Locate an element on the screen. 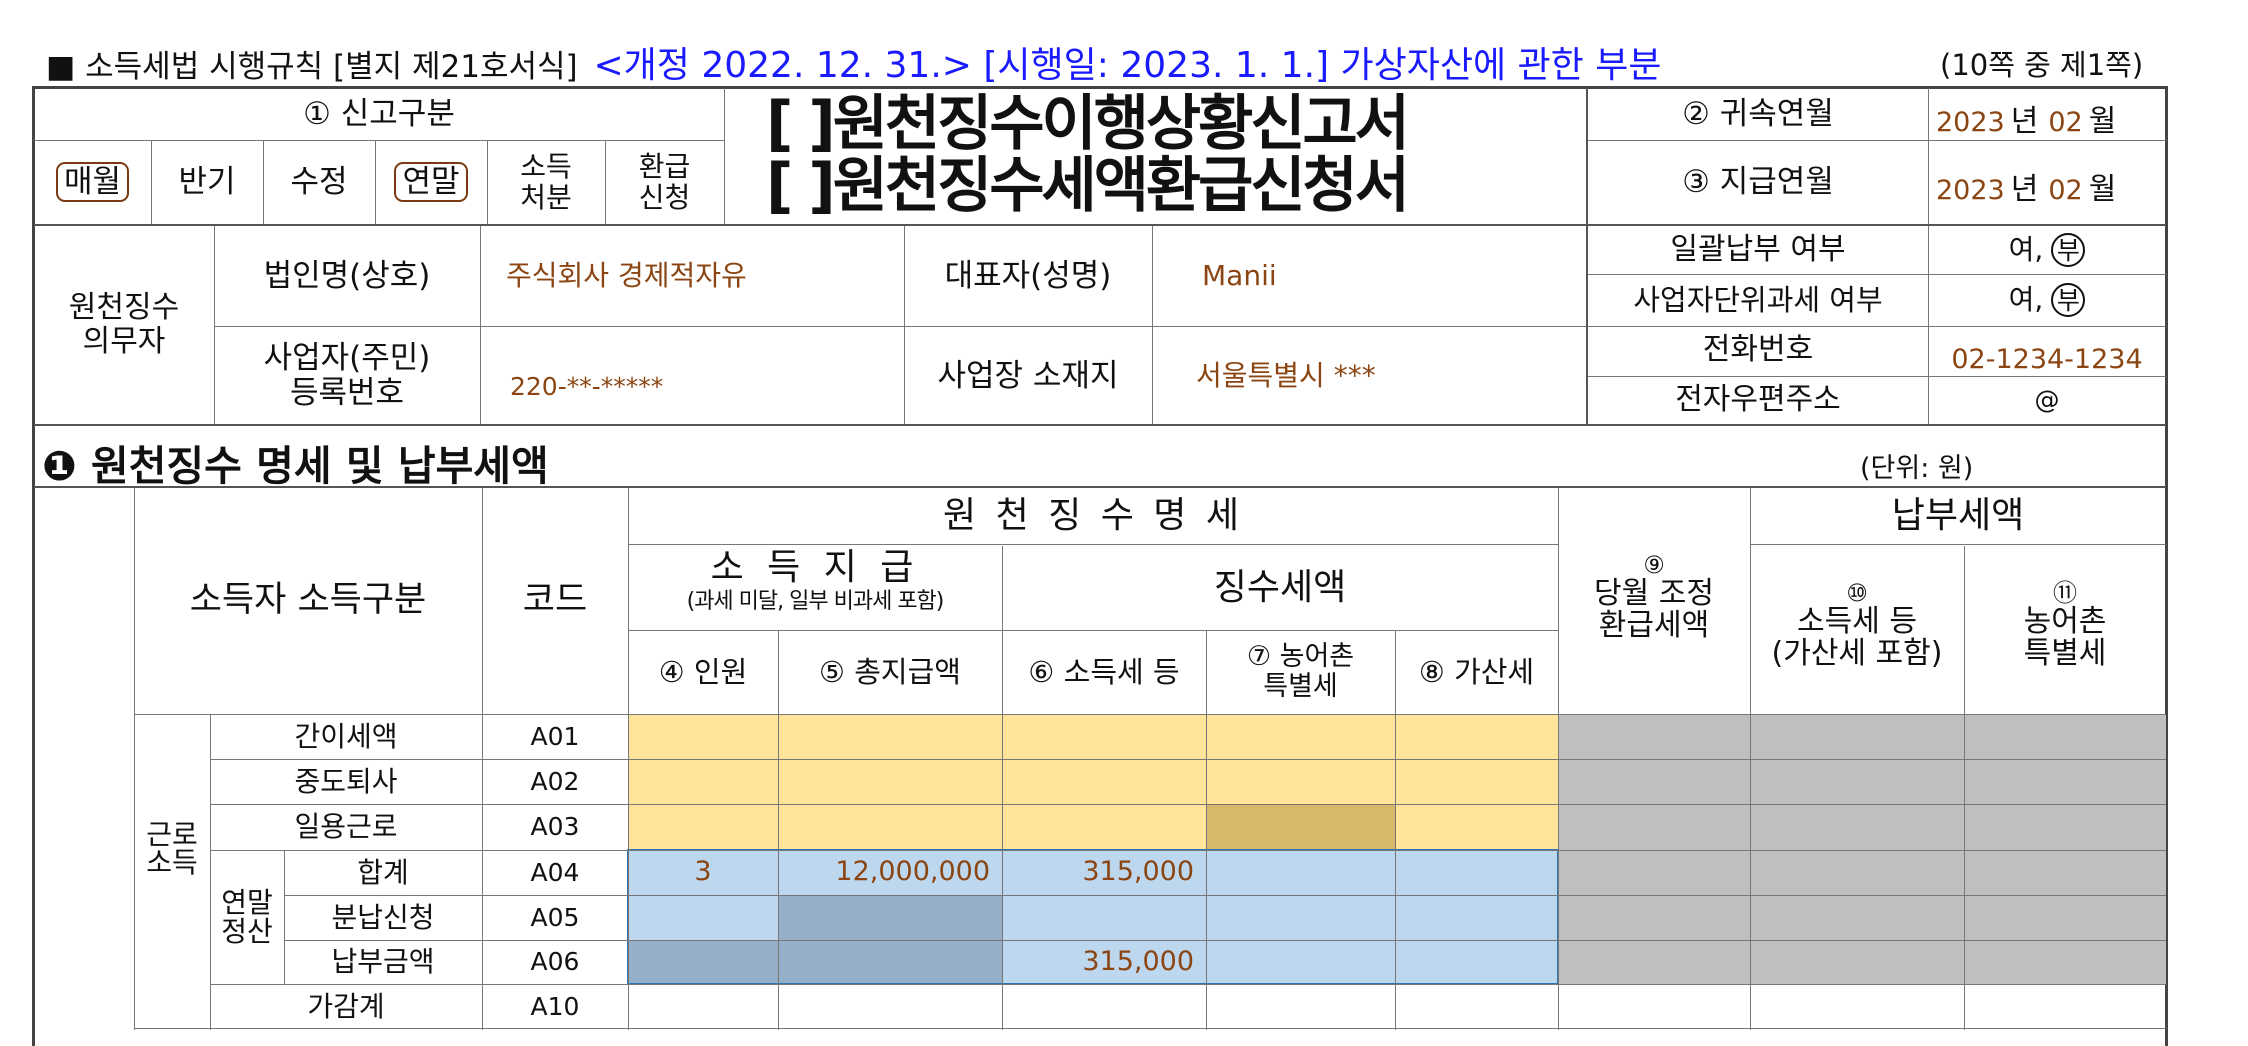 The width and height of the screenshot is (2248, 1046). header-code: 코드 is located at coordinates (555, 600).